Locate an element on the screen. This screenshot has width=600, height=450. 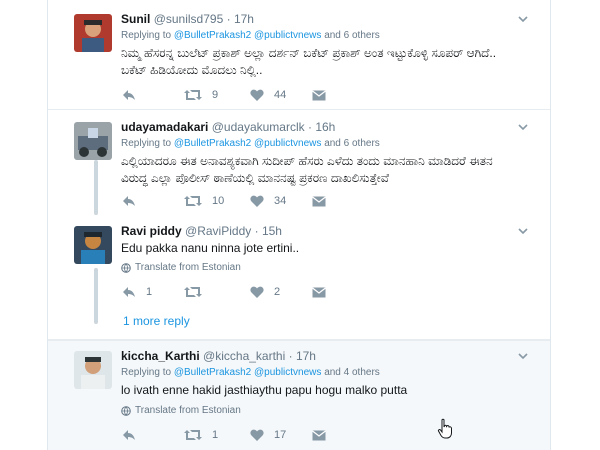
display-name: Ravi piddy is located at coordinates (151, 231).